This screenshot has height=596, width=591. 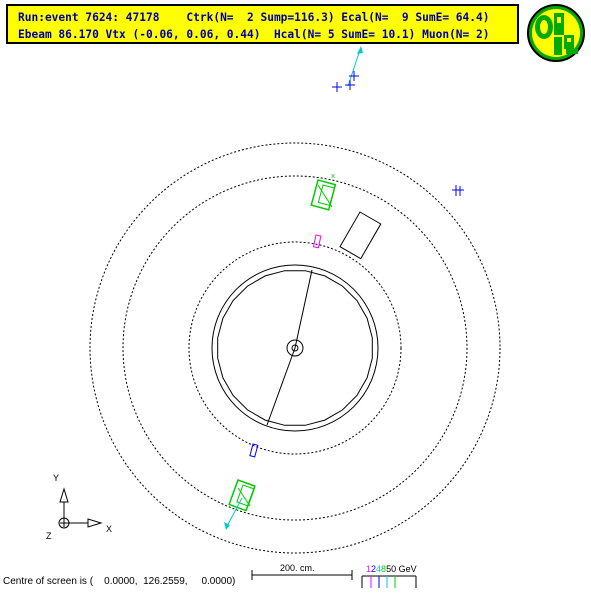 I want to click on muon-hit-right, so click(x=458, y=190).